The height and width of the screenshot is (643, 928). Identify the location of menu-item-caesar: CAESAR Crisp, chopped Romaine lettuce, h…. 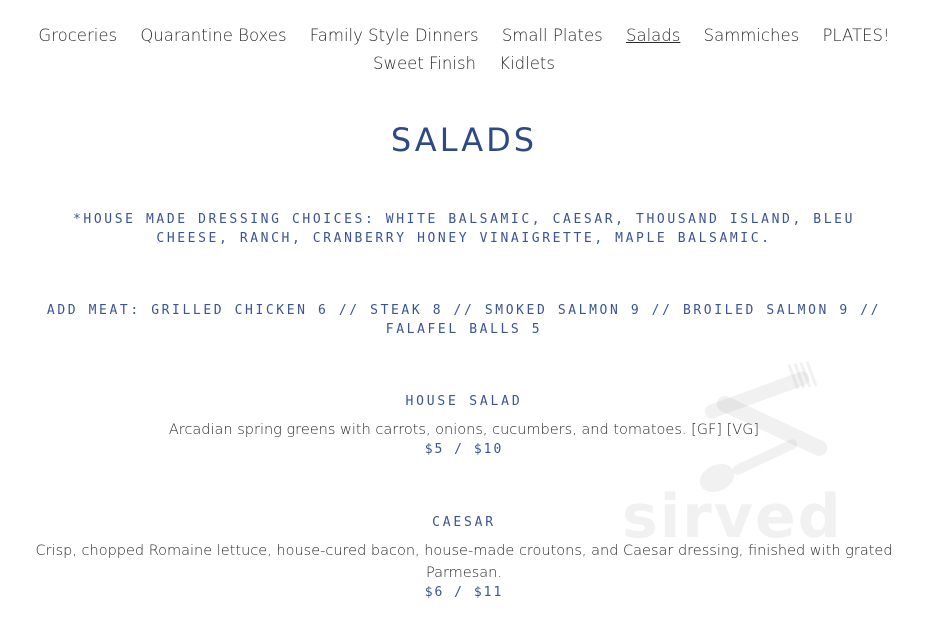
(464, 558).